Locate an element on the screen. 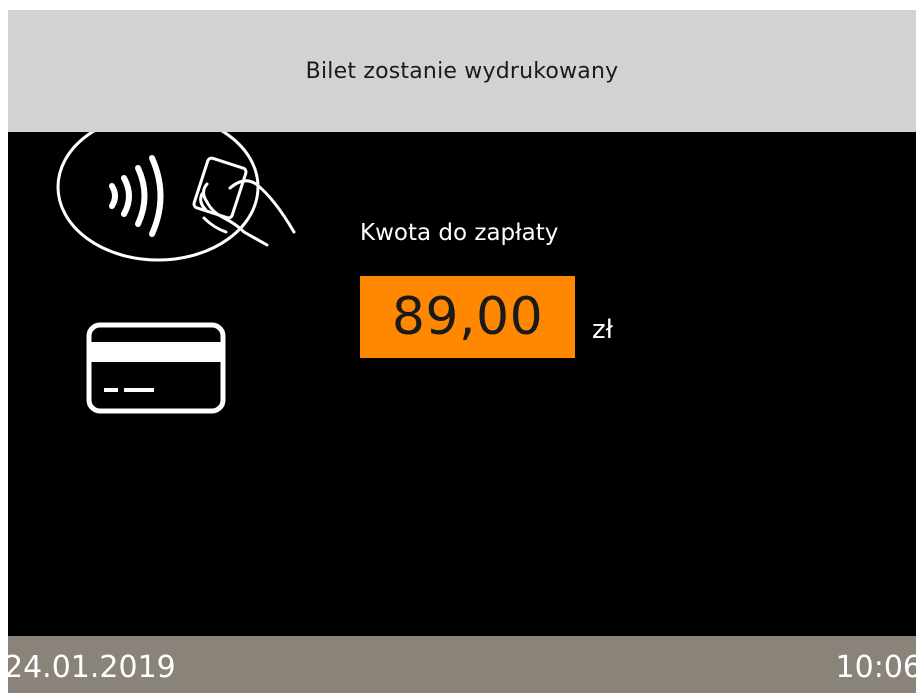 The width and height of the screenshot is (916, 693). contactless-payment-icon is located at coordinates (176, 197).